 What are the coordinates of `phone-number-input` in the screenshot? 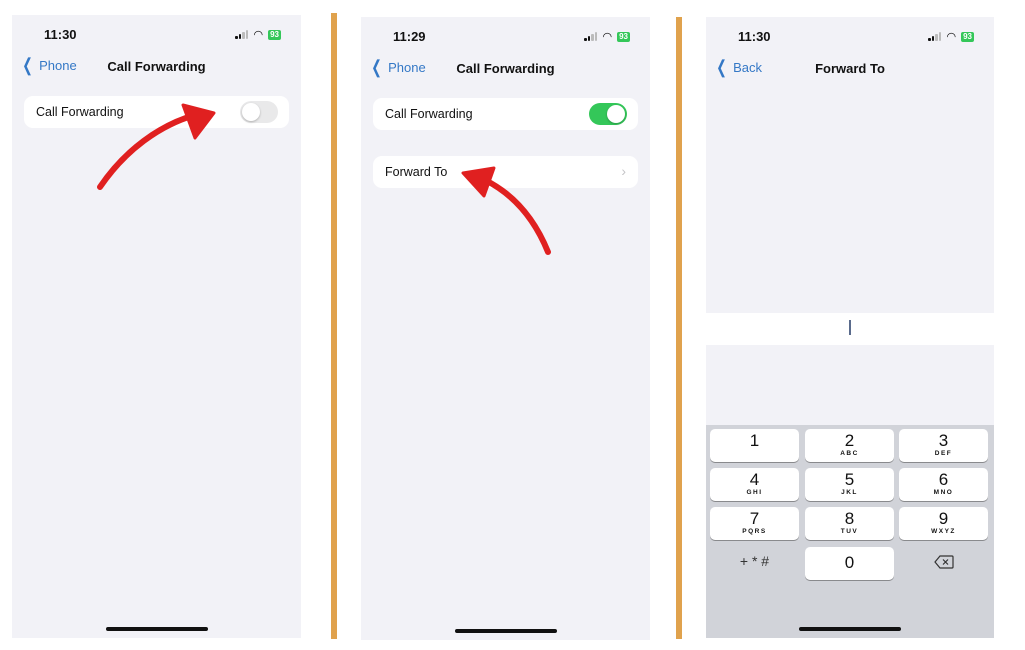 It's located at (850, 329).